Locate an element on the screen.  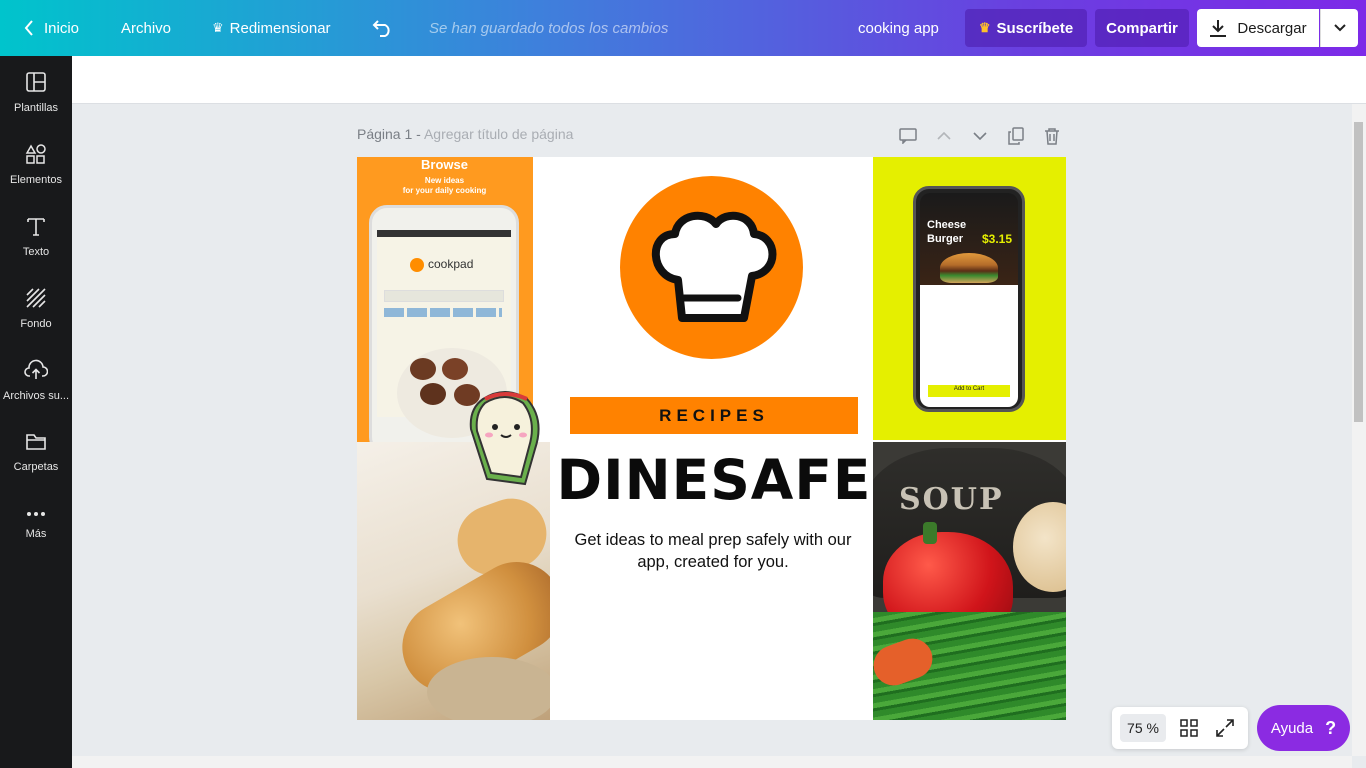
chevron-up-icon is located at coordinates (944, 136).